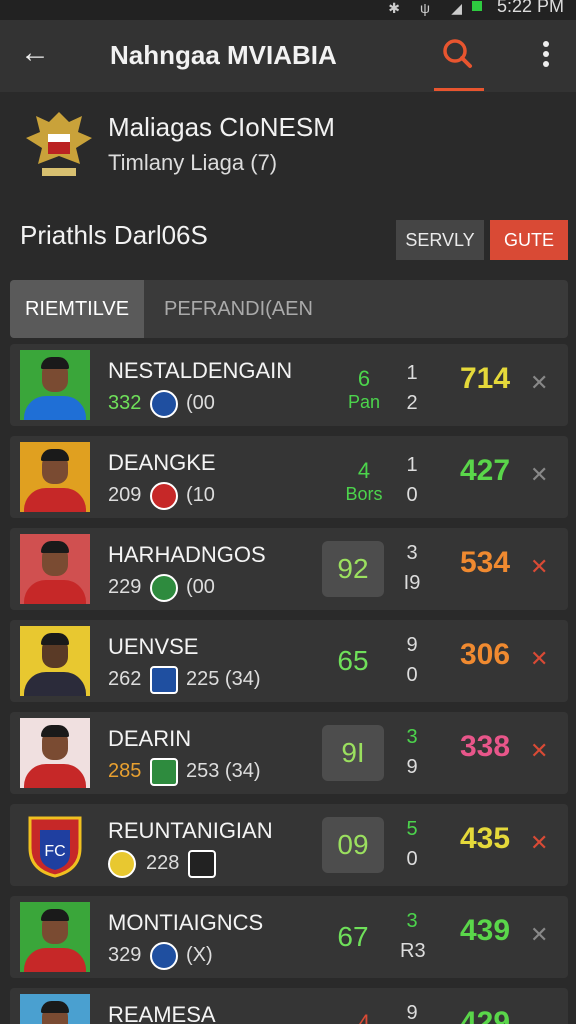 This screenshot has width=576, height=1024. I want to click on player-number: 285, so click(125, 771).